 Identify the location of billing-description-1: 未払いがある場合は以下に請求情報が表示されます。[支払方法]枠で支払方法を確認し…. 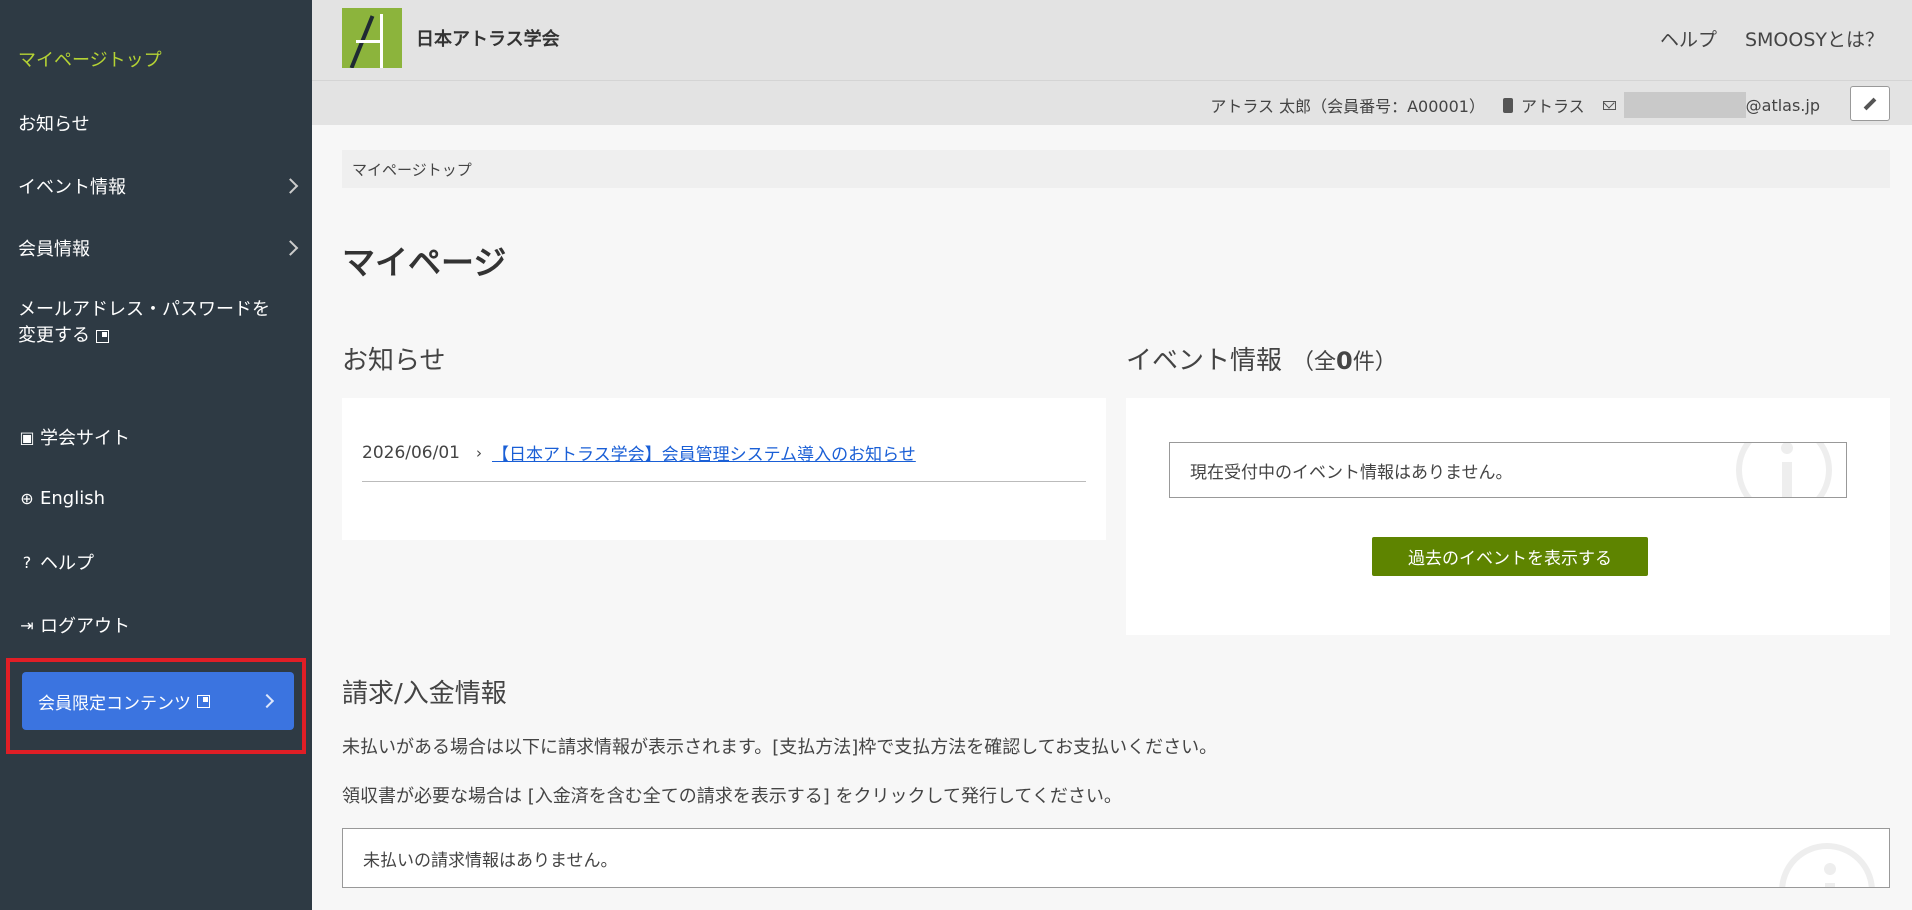
(780, 747).